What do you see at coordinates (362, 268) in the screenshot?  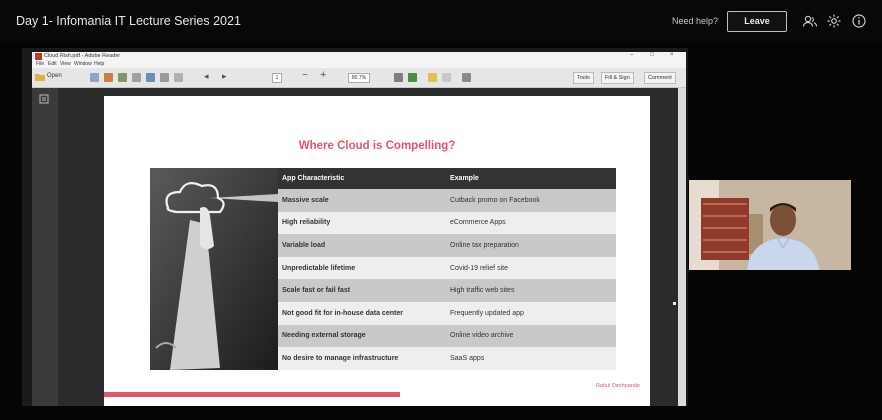 I see `table-cell-characteristic: Unpredictable lifetime` at bounding box center [362, 268].